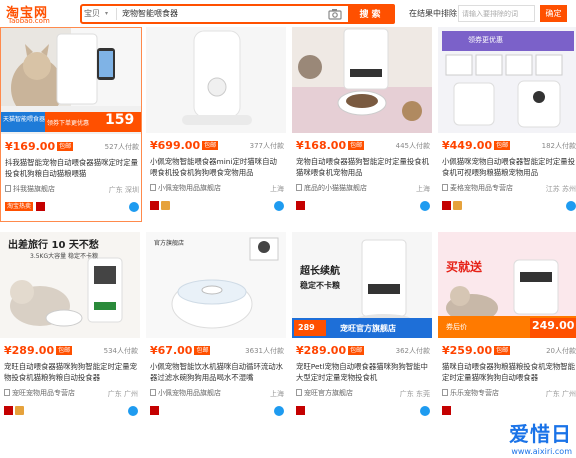 The height and width of the screenshot is (458, 576). I want to click on search-button: 搜索, so click(371, 14).